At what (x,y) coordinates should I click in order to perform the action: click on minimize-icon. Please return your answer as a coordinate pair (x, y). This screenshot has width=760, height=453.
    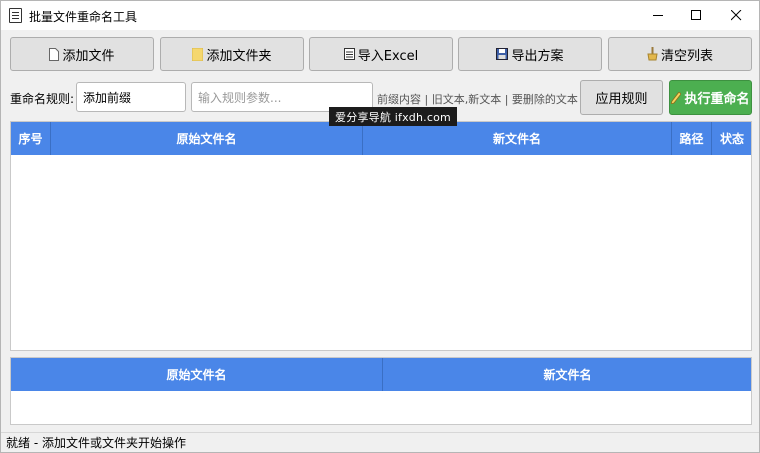
    Looking at the image, I should click on (658, 15).